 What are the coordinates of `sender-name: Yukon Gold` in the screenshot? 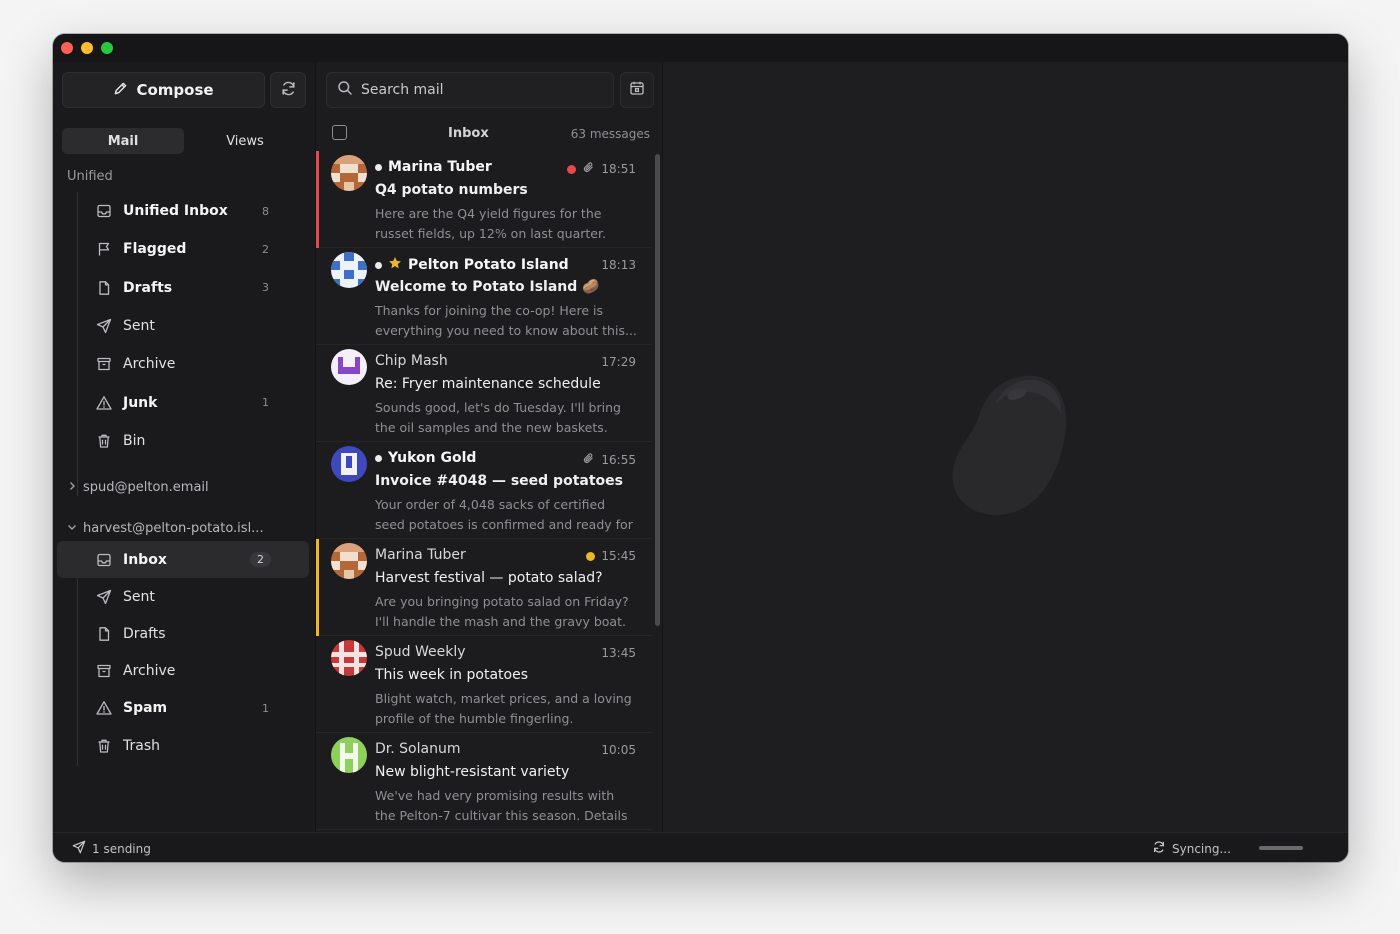 It's located at (425, 458).